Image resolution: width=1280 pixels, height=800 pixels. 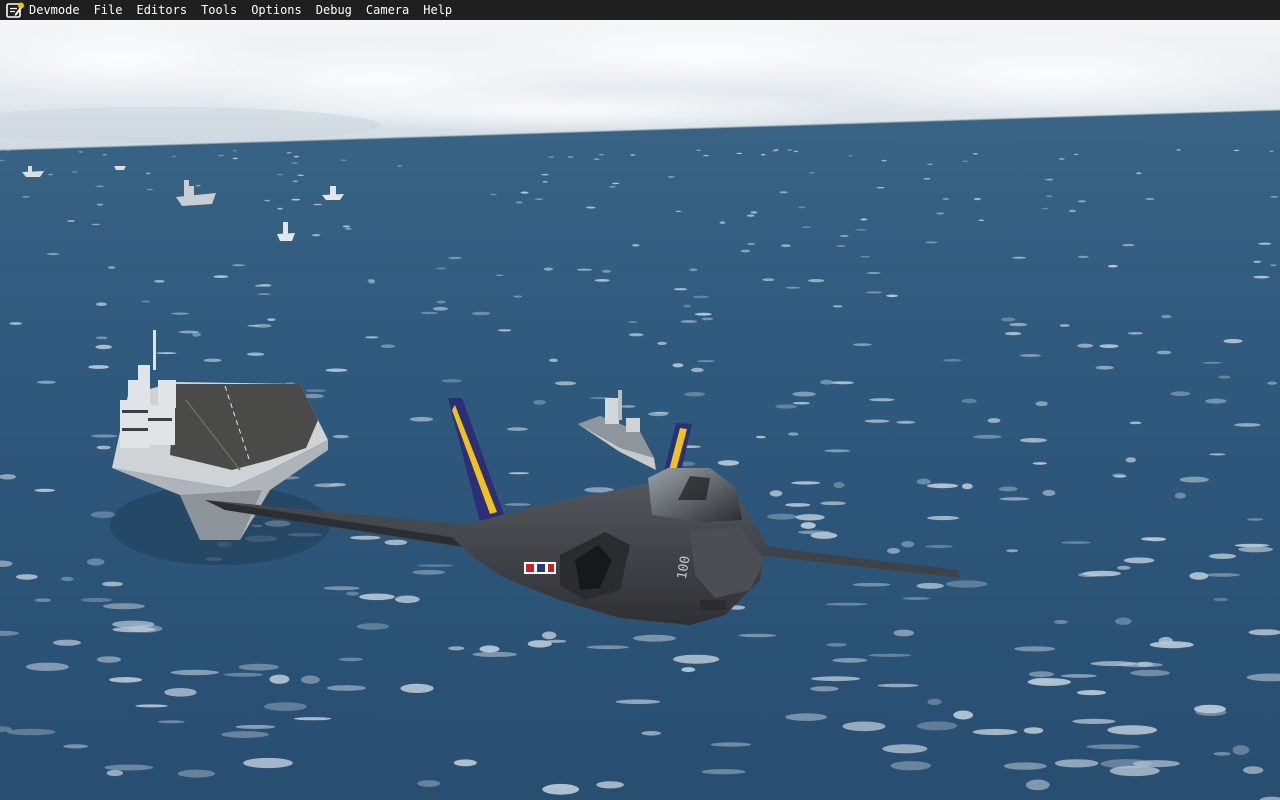 What do you see at coordinates (387, 10) in the screenshot?
I see `menu-camera: Camera` at bounding box center [387, 10].